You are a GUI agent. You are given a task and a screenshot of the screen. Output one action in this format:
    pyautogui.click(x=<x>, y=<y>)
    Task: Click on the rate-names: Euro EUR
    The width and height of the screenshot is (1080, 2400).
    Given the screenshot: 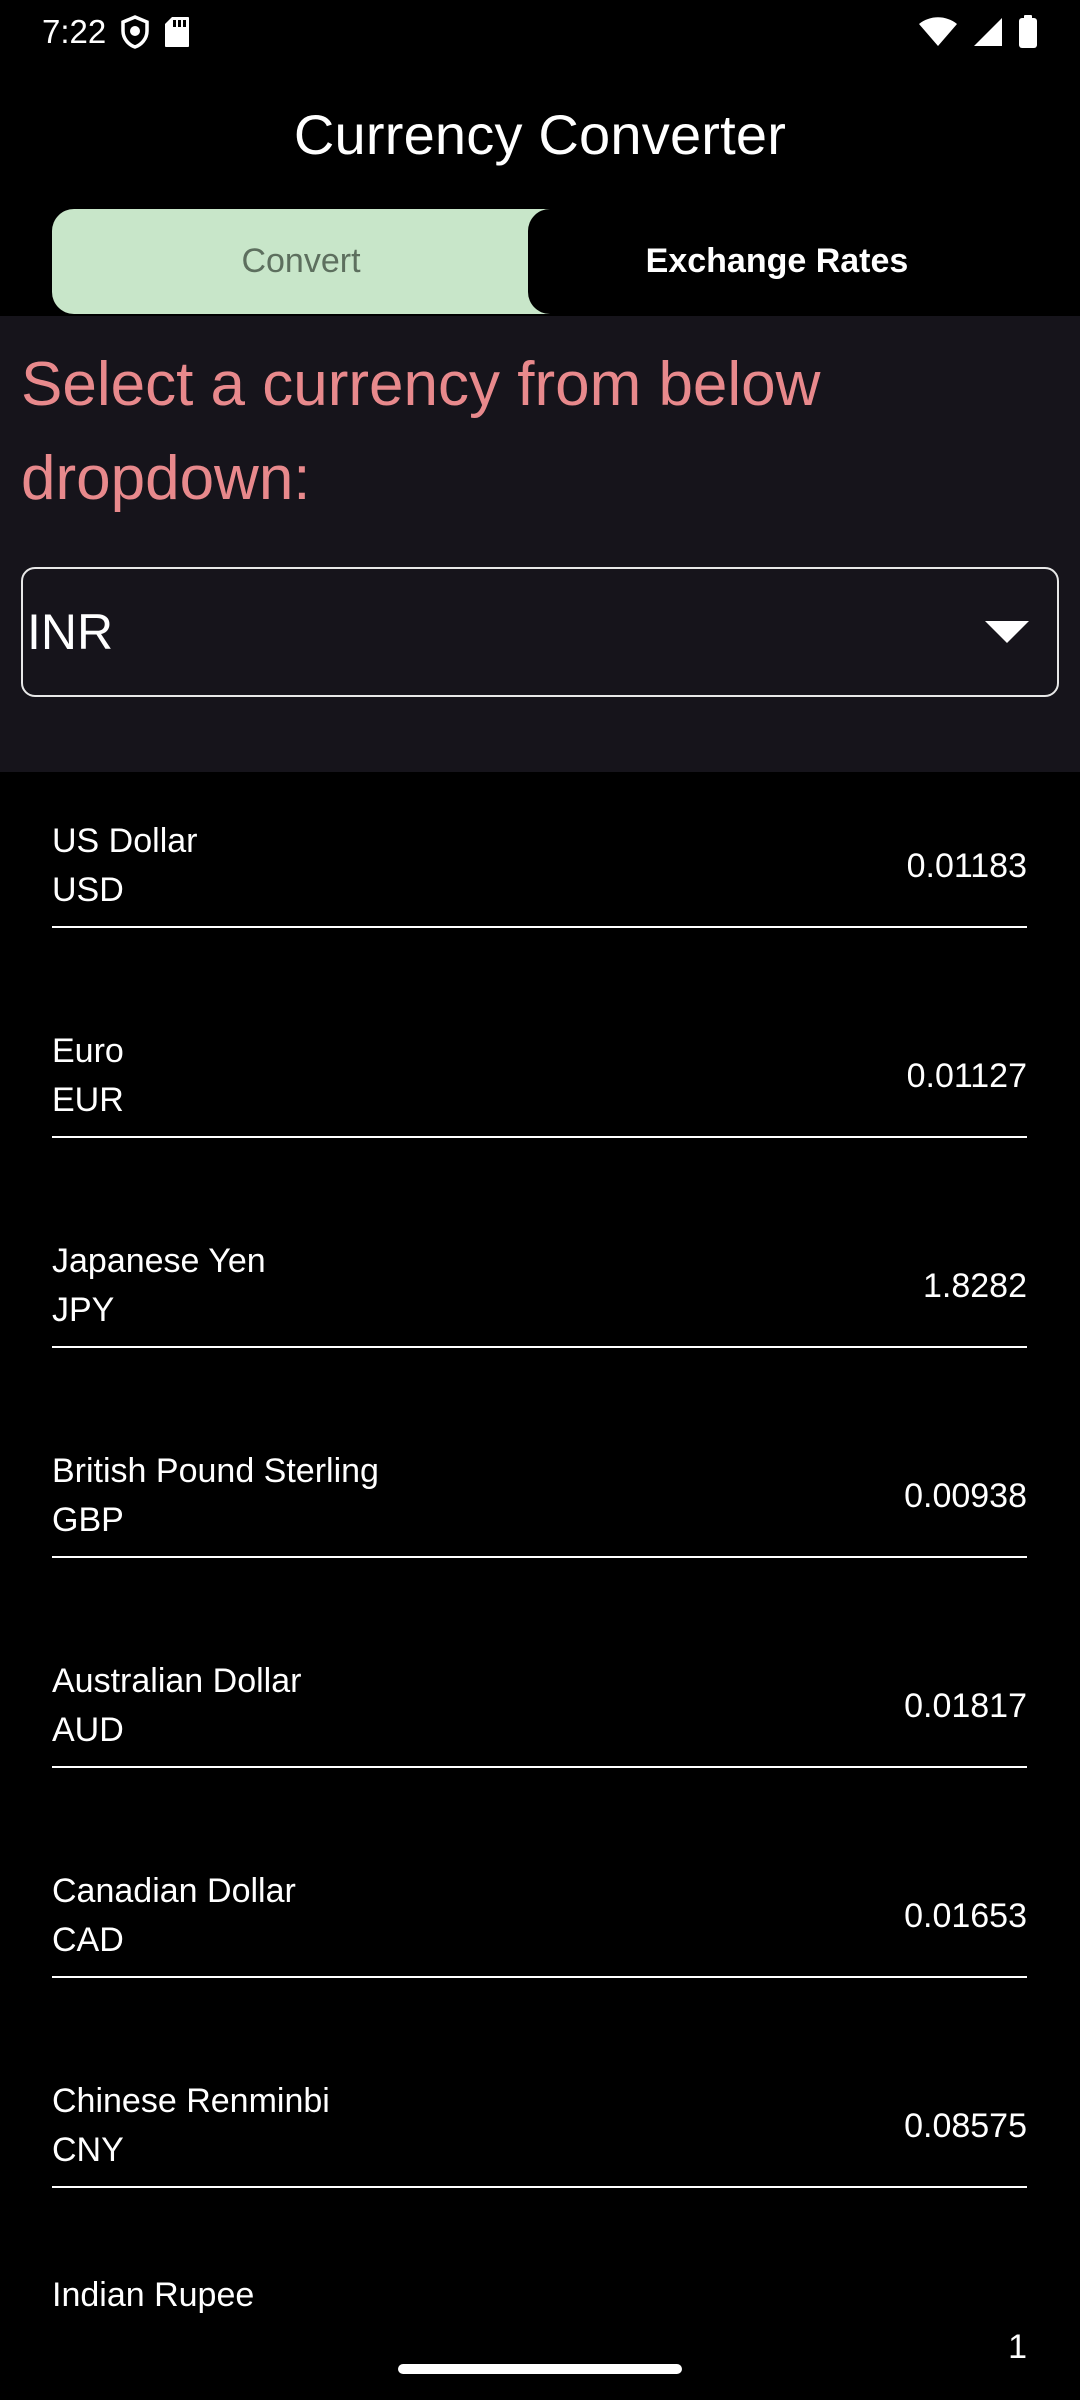 What is the action you would take?
    pyautogui.click(x=88, y=1076)
    